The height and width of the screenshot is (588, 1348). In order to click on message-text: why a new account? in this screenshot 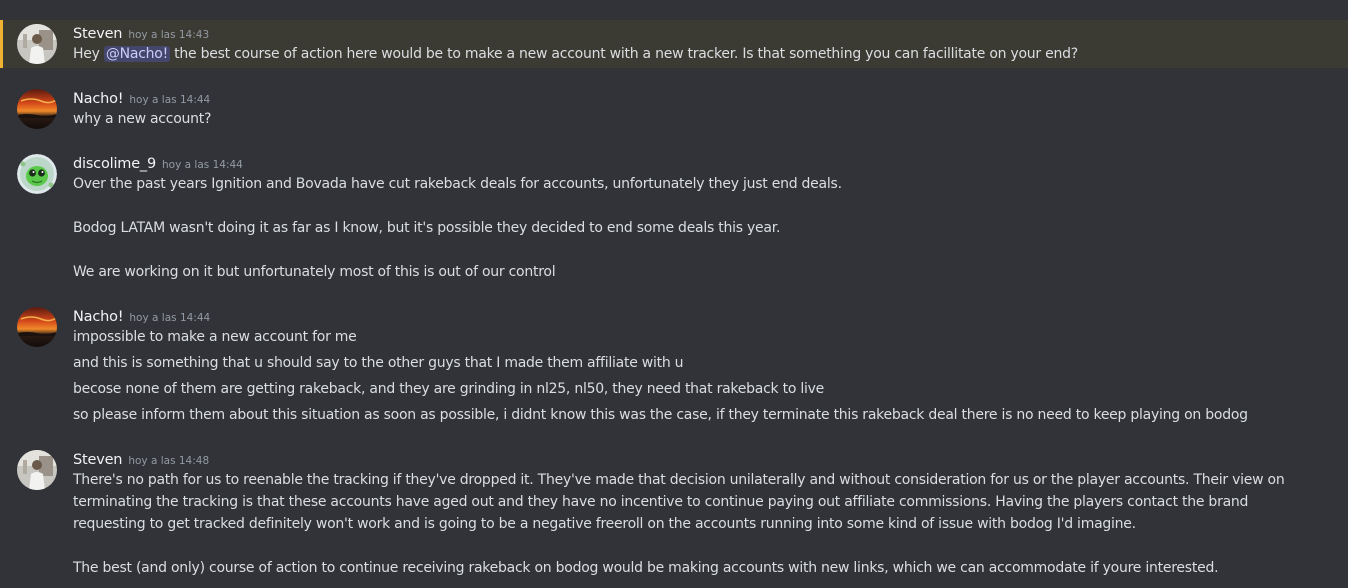, I will do `click(142, 119)`.